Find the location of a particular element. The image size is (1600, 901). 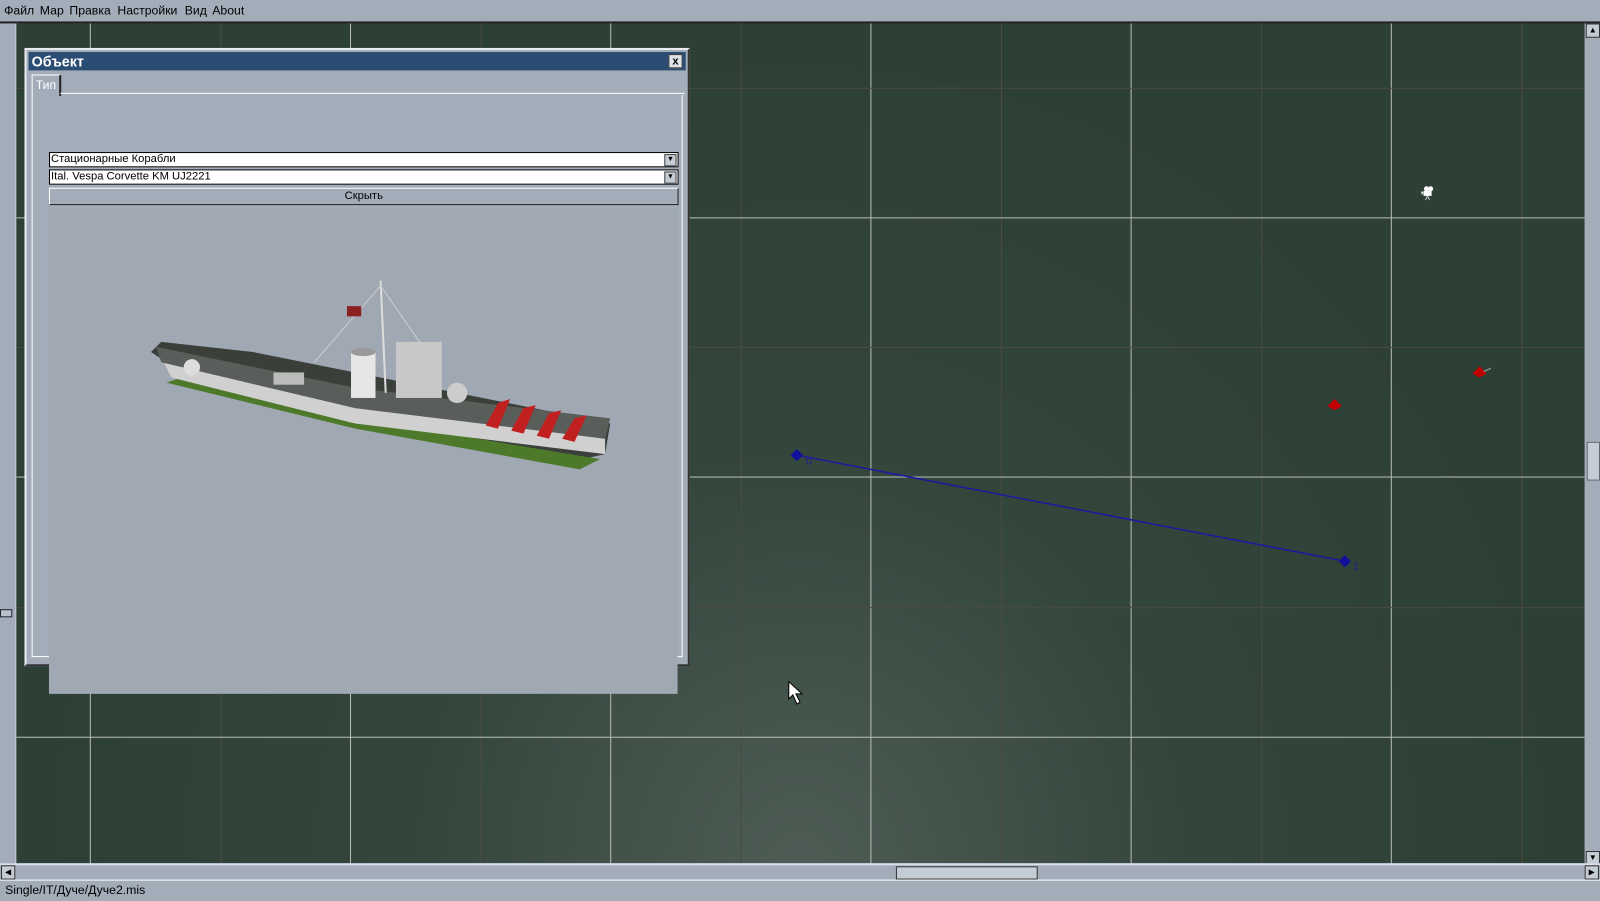

waypoint-1-marker is located at coordinates (1345, 561).